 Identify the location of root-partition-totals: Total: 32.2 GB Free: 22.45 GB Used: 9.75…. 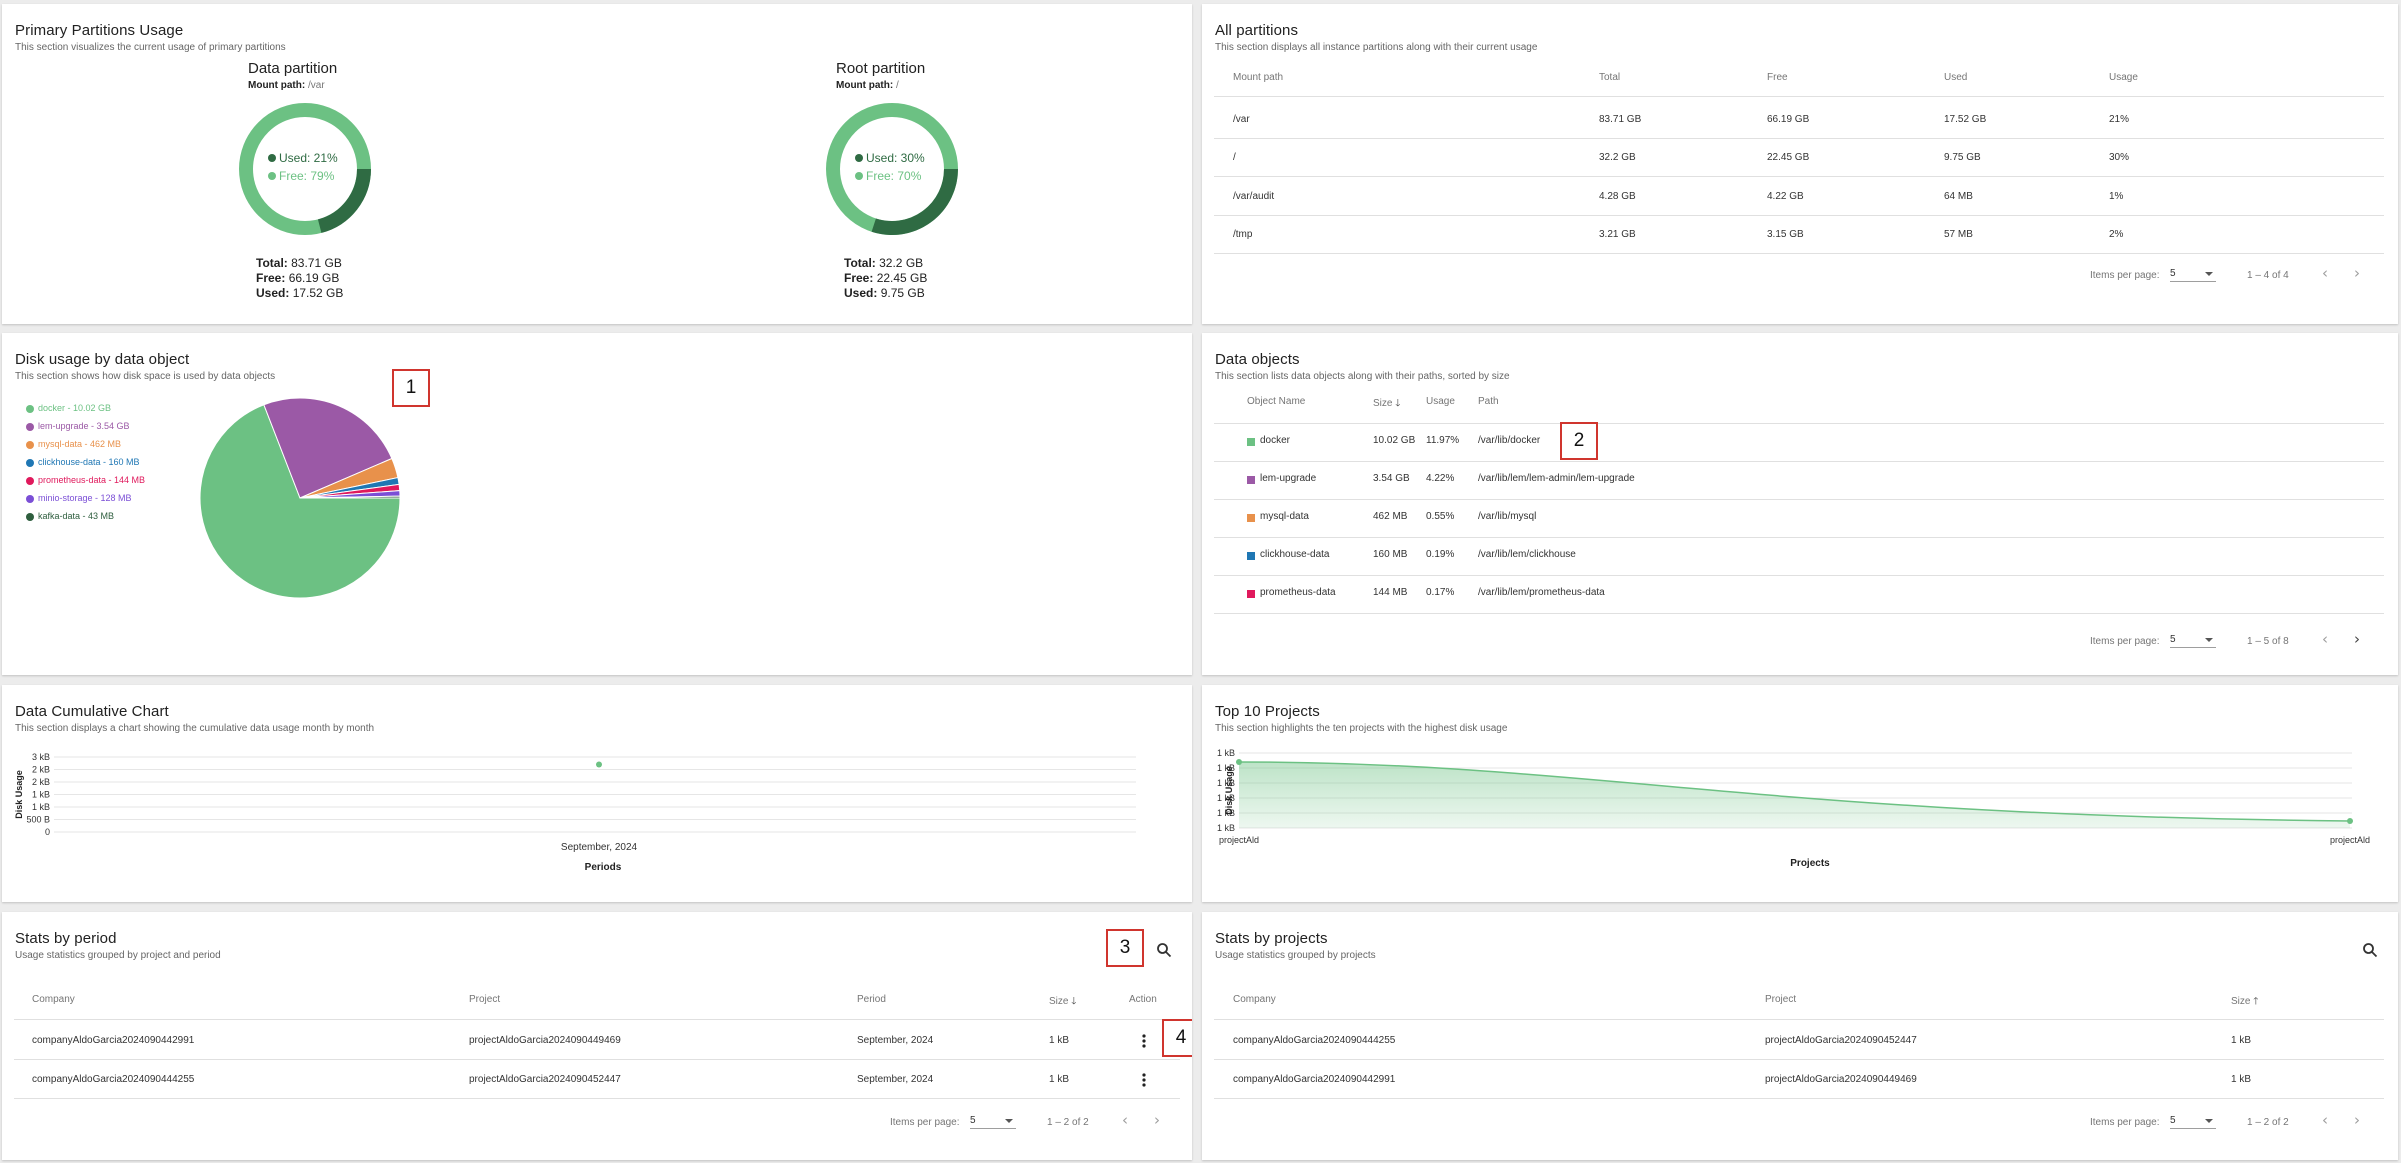
(886, 278).